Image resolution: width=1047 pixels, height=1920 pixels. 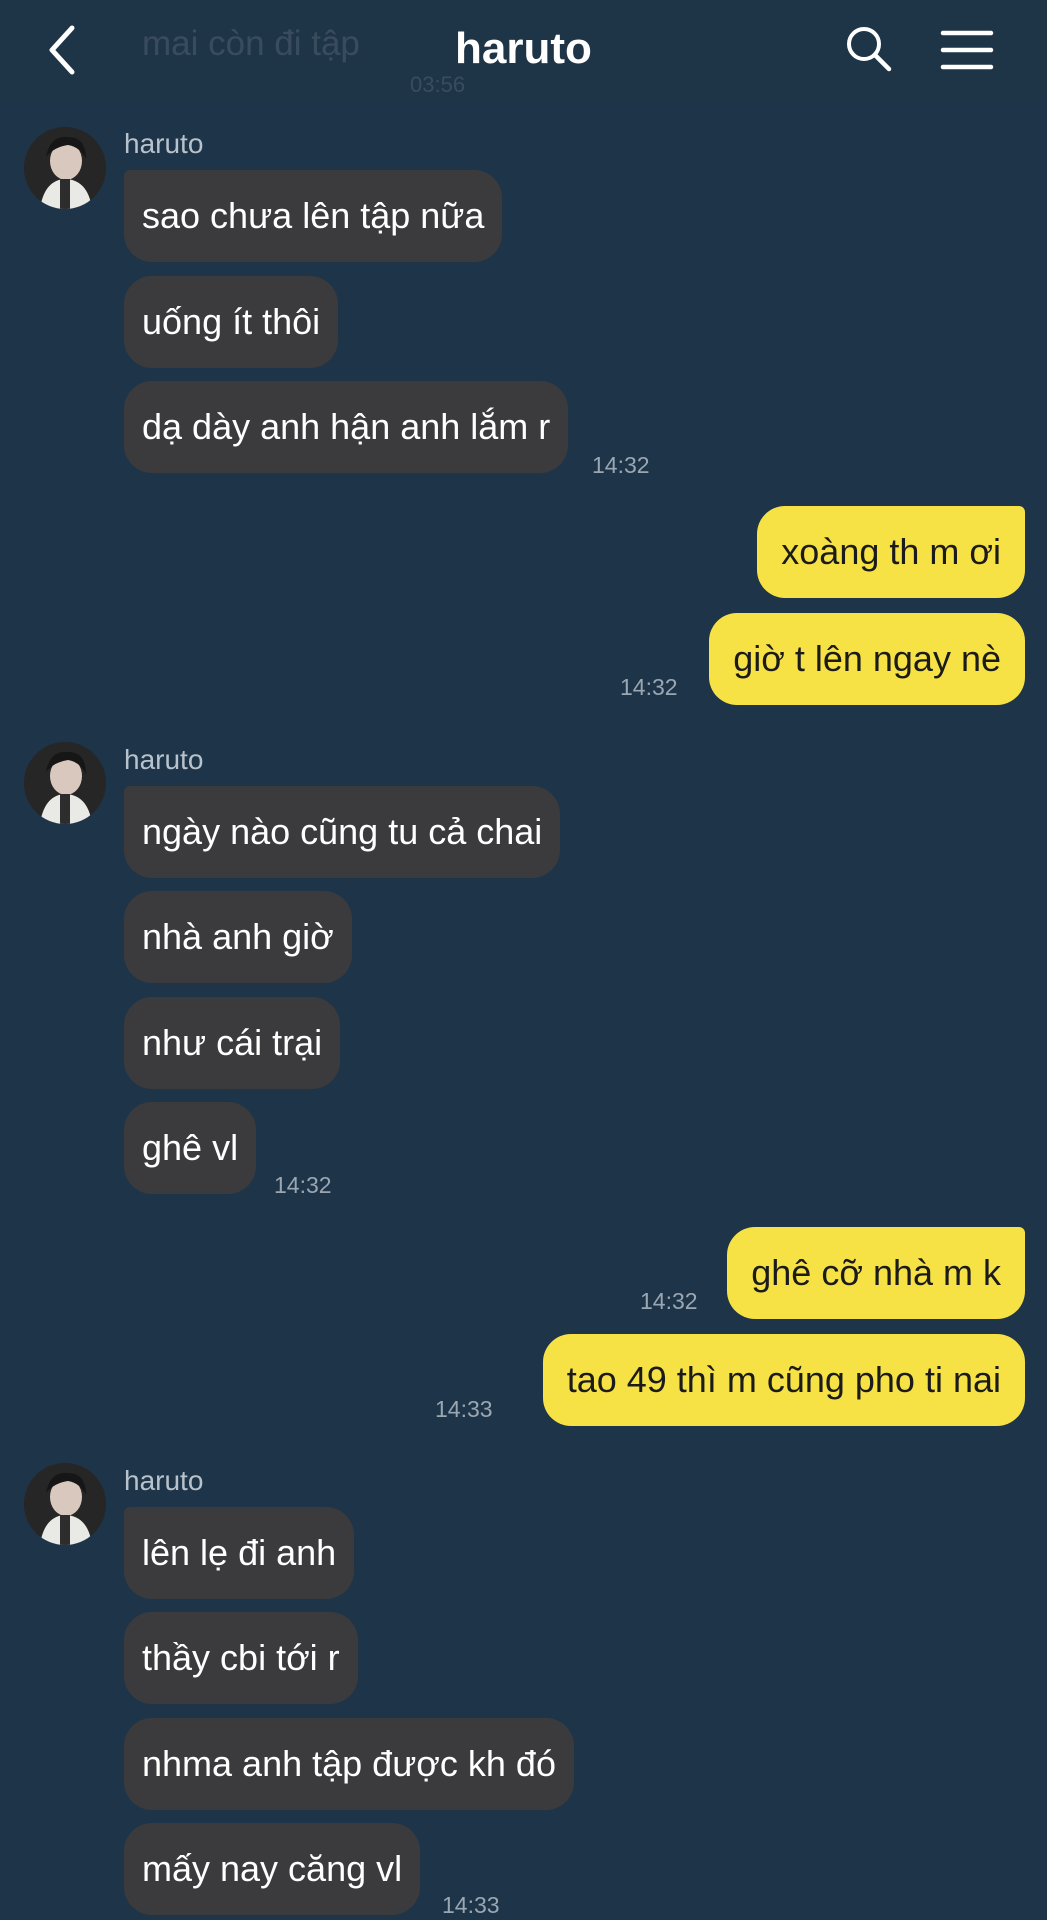 I want to click on incoming-message: uống ít thôi, so click(x=231, y=322).